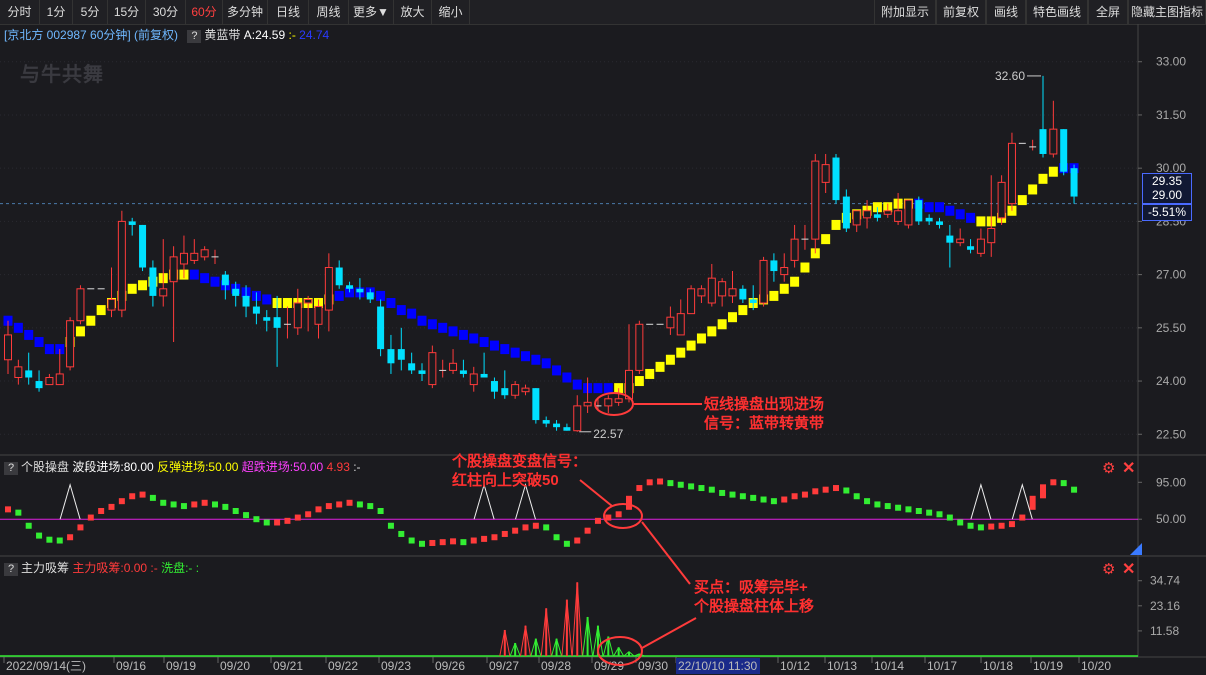  Describe the element at coordinates (764, 414) in the screenshot. I see `annotation-entry-signal: 短线操盘出现进场 信号：蓝带转黄带` at that location.